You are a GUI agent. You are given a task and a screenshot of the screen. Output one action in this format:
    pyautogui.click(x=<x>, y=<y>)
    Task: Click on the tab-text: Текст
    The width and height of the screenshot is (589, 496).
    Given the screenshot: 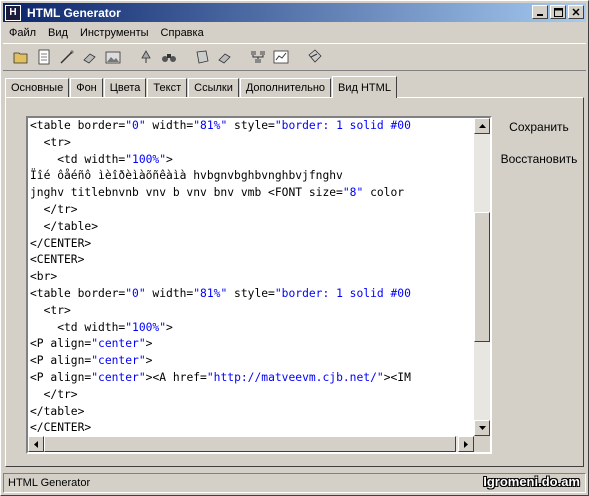 What is the action you would take?
    pyautogui.click(x=167, y=87)
    